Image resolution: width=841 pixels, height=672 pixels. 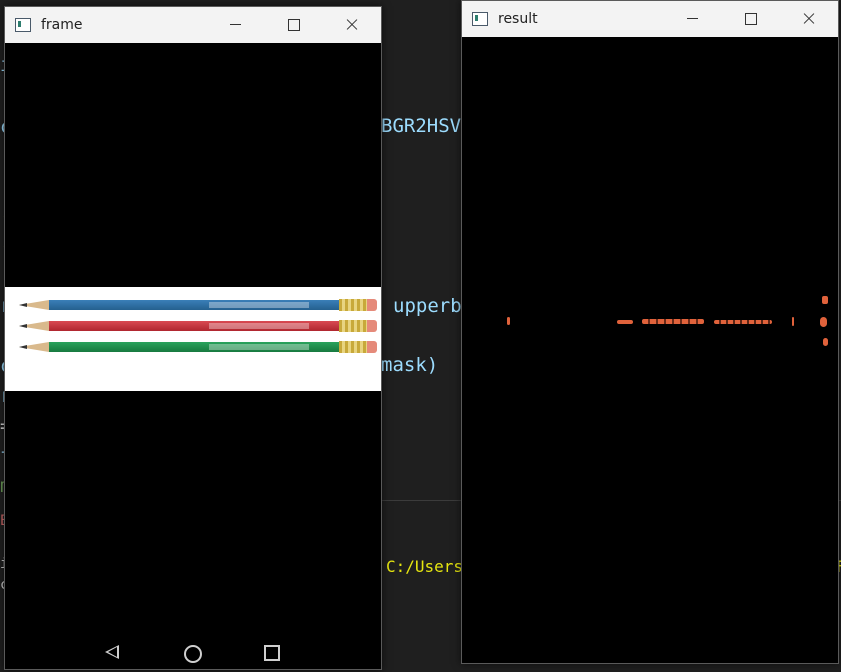 I want to click on recent-apps-icon, so click(x=272, y=653).